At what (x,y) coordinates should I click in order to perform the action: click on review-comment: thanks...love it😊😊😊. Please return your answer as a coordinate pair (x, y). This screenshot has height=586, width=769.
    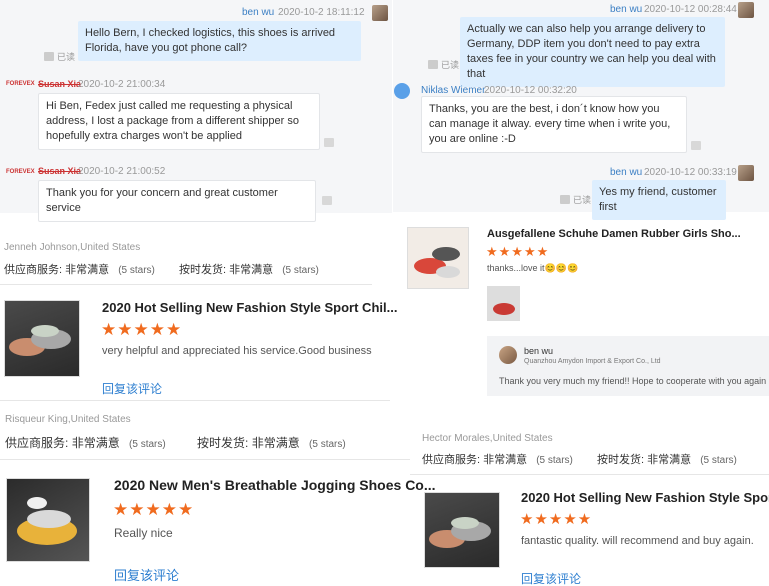
    Looking at the image, I should click on (533, 268).